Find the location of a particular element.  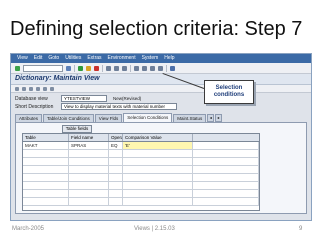

back-icon is located at coordinates (80, 68).